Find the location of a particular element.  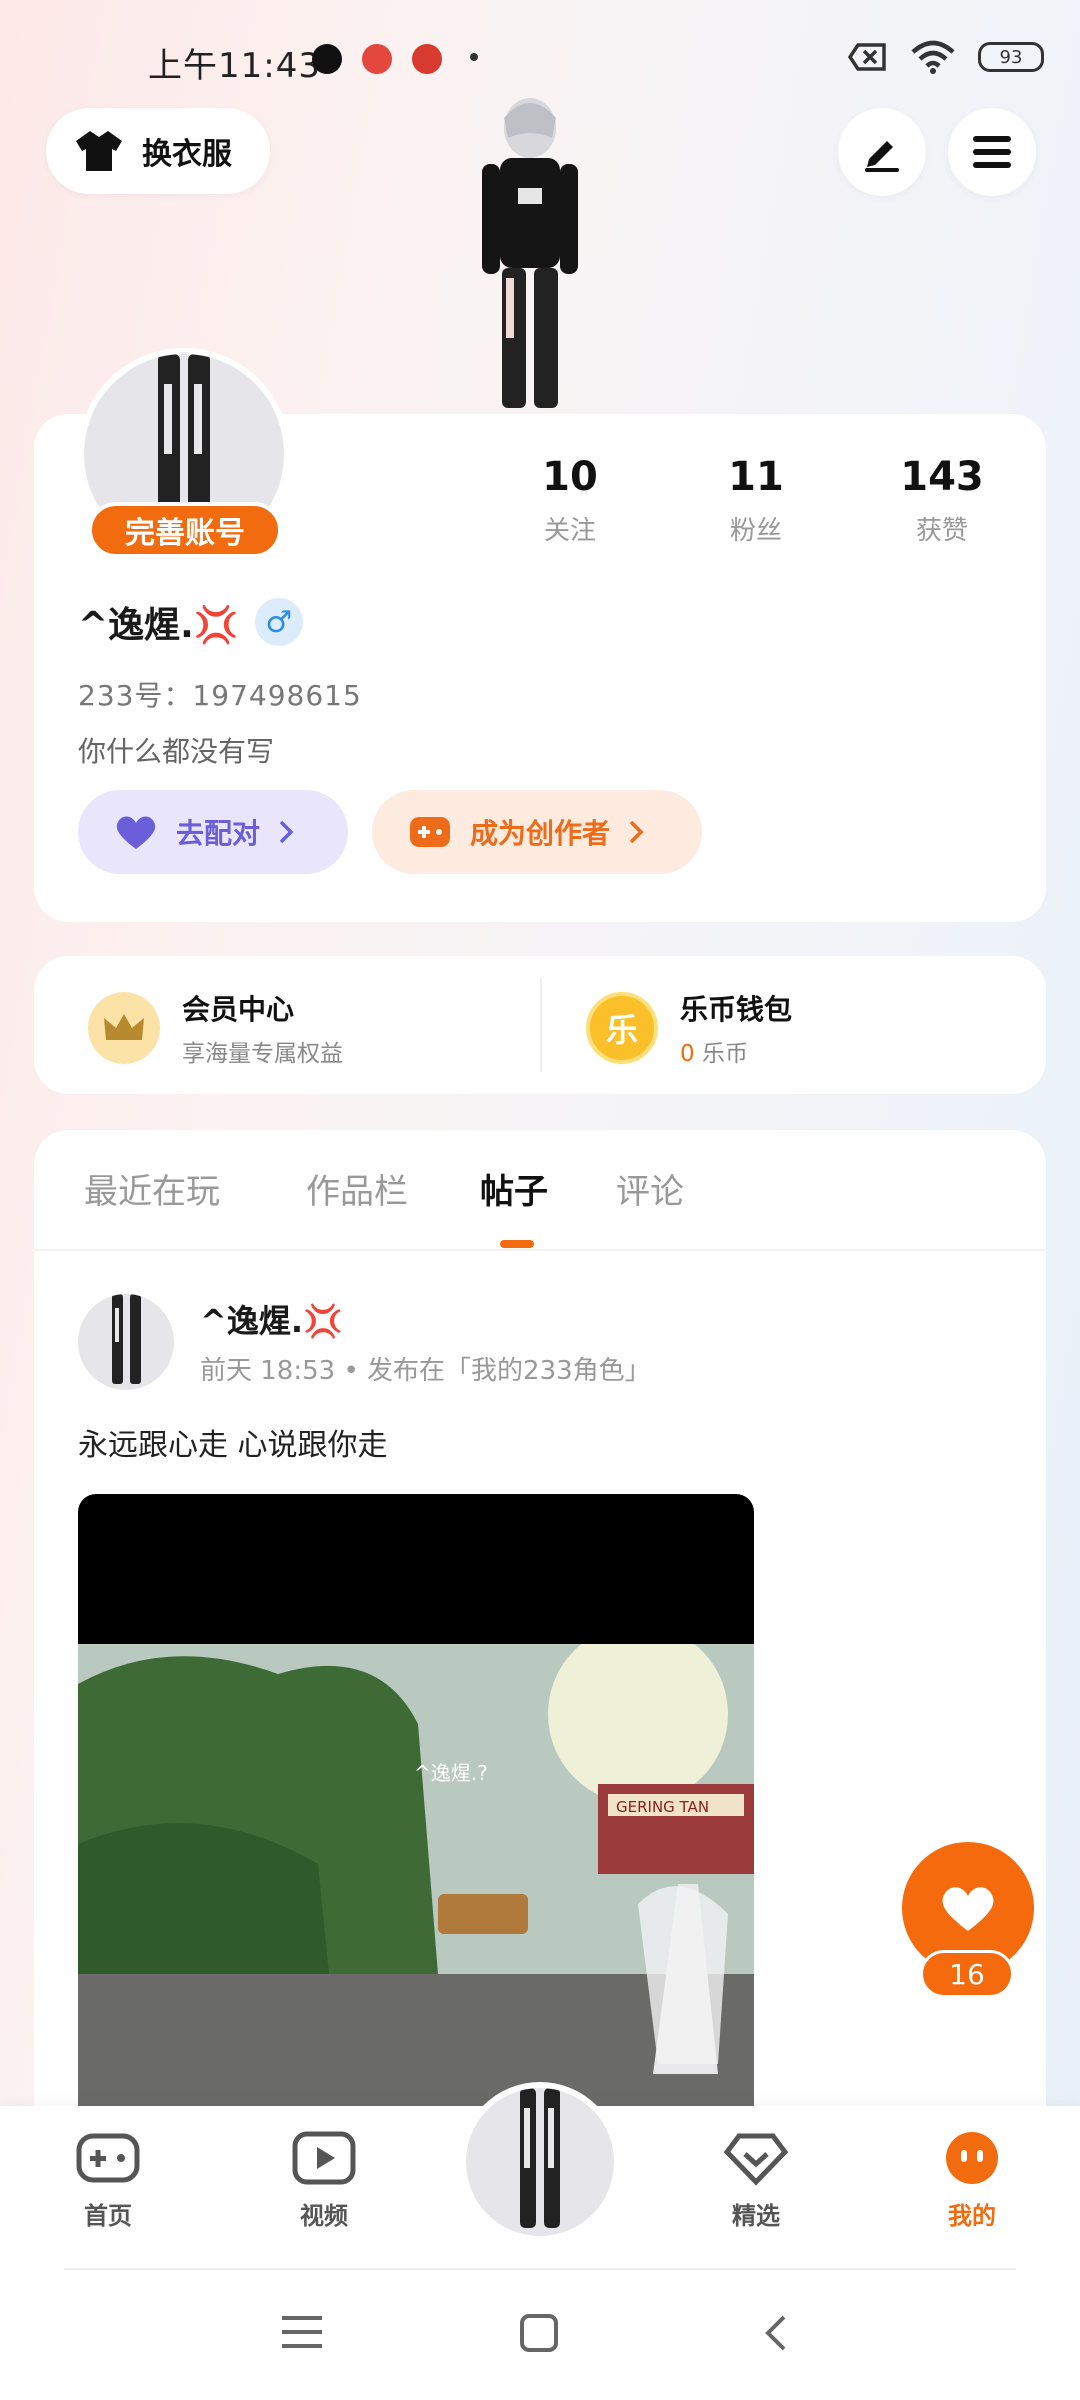

smile-face-icon is located at coordinates (972, 2158).